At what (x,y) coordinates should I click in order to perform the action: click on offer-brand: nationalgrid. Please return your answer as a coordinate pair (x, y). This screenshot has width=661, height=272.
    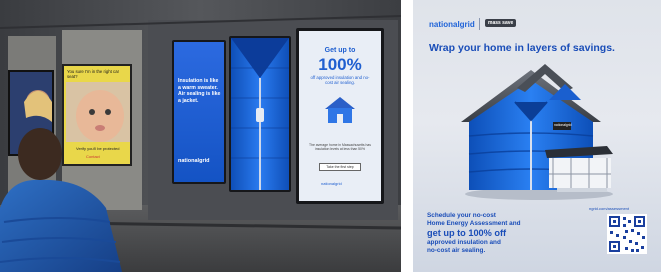
    Looking at the image, I should click on (331, 183).